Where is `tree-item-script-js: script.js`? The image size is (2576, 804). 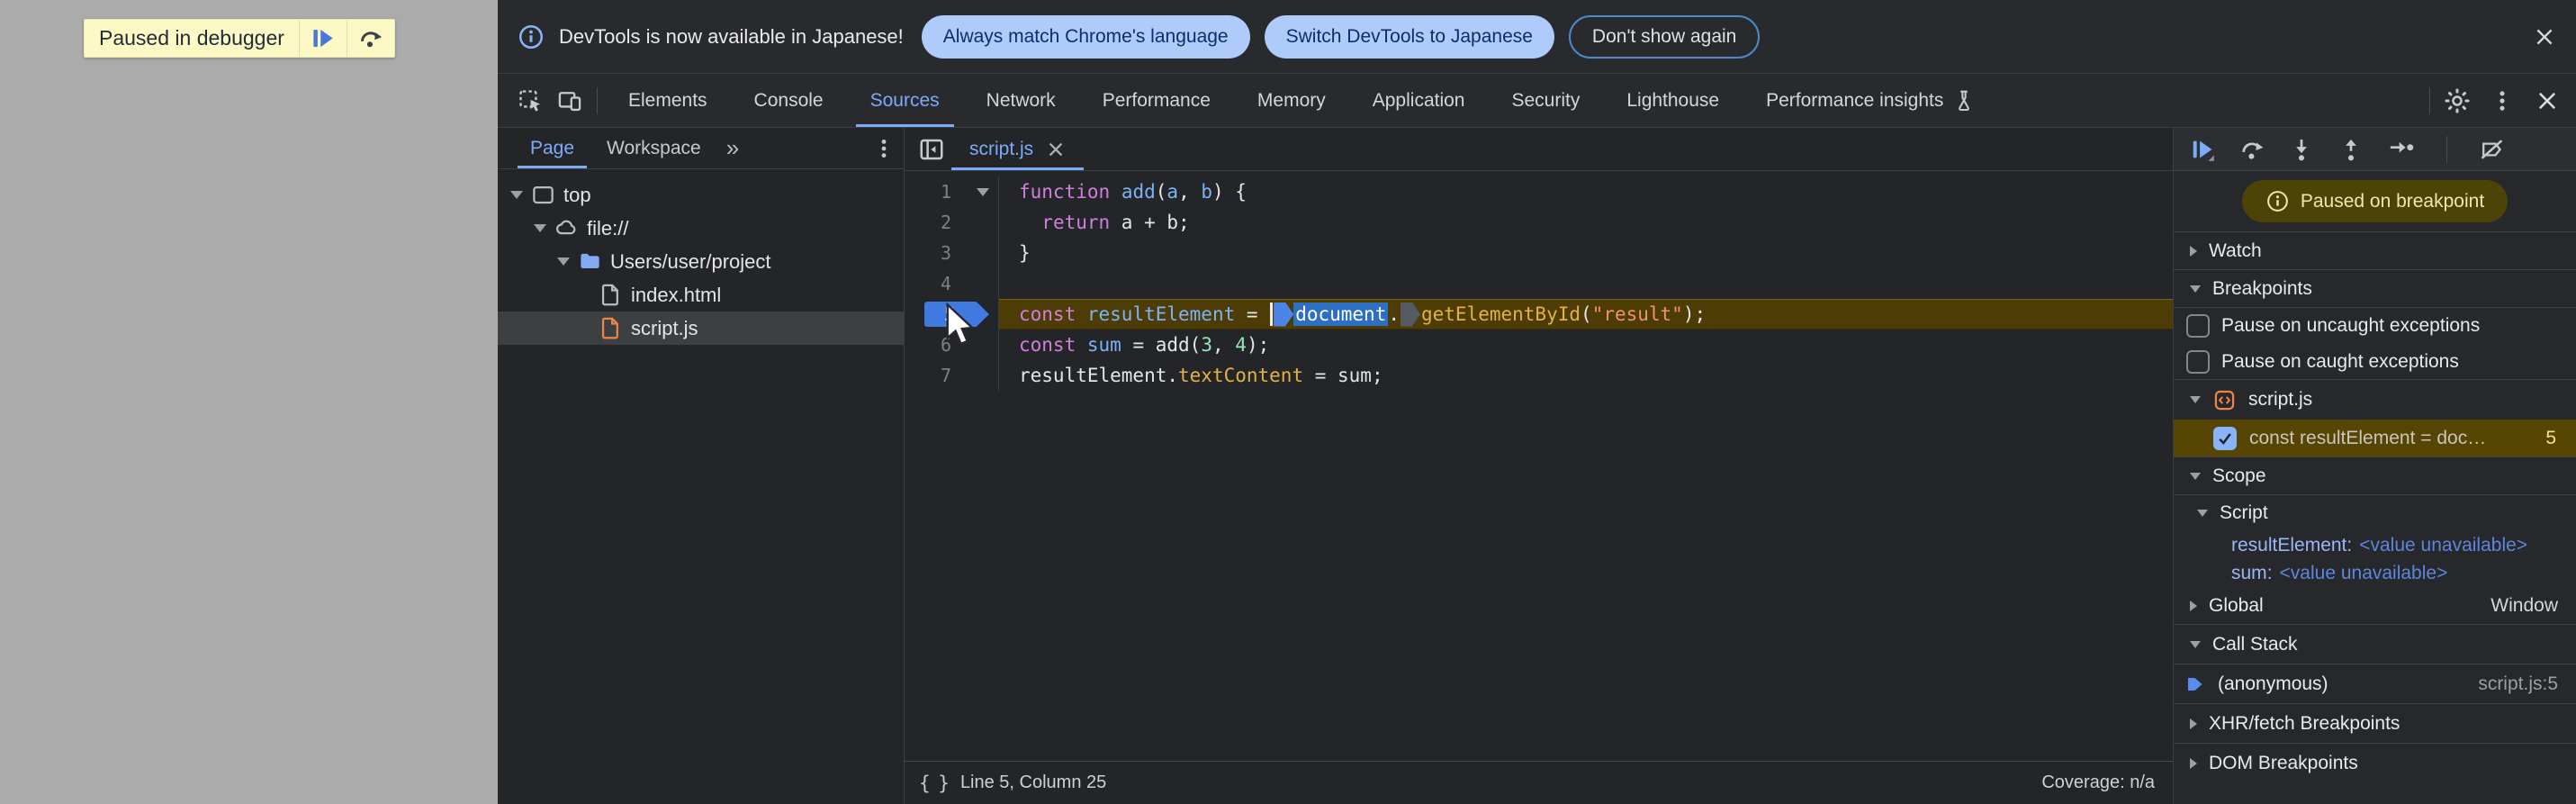 tree-item-script-js: script.js is located at coordinates (701, 328).